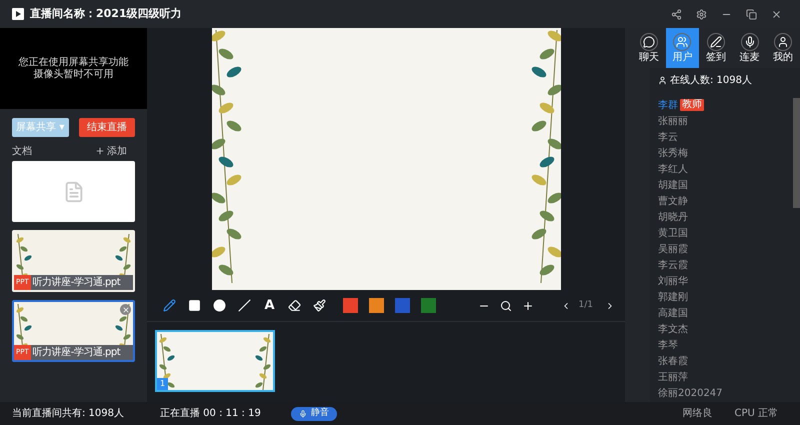 Image resolution: width=800 pixels, height=425 pixels. What do you see at coordinates (690, 393) in the screenshot?
I see `user-name: 徐丽2020247` at bounding box center [690, 393].